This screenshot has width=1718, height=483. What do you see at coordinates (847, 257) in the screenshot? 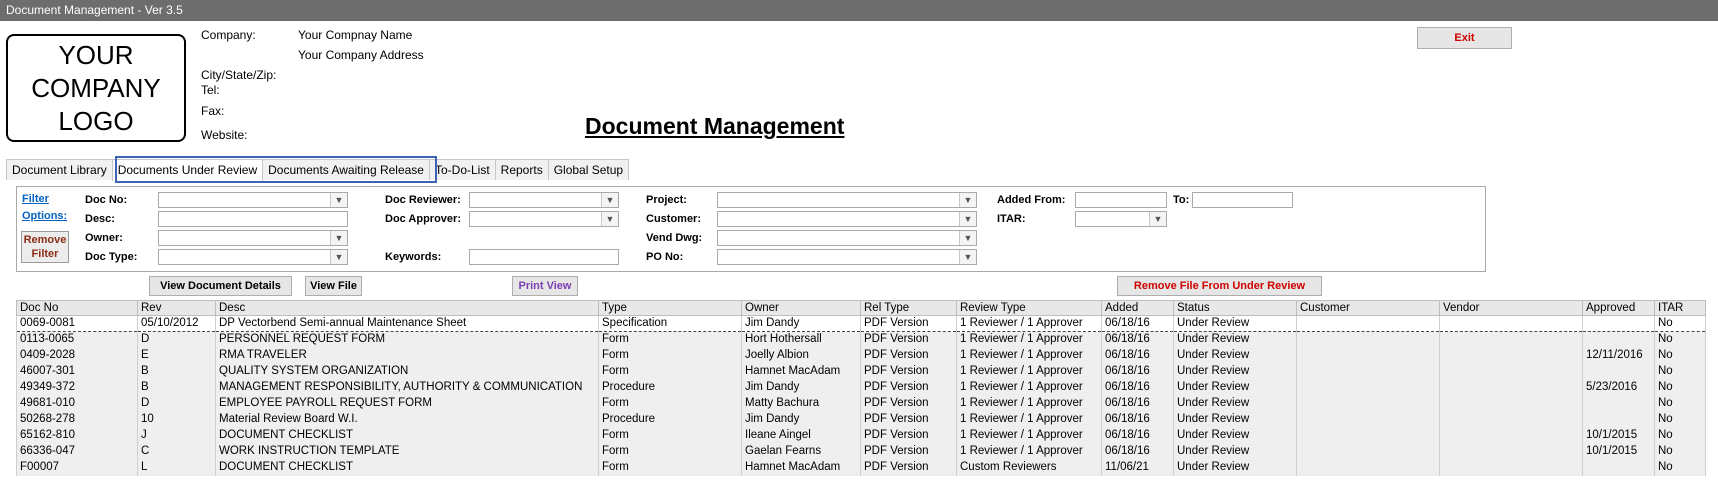
I see `po-no-select: ▼` at bounding box center [847, 257].